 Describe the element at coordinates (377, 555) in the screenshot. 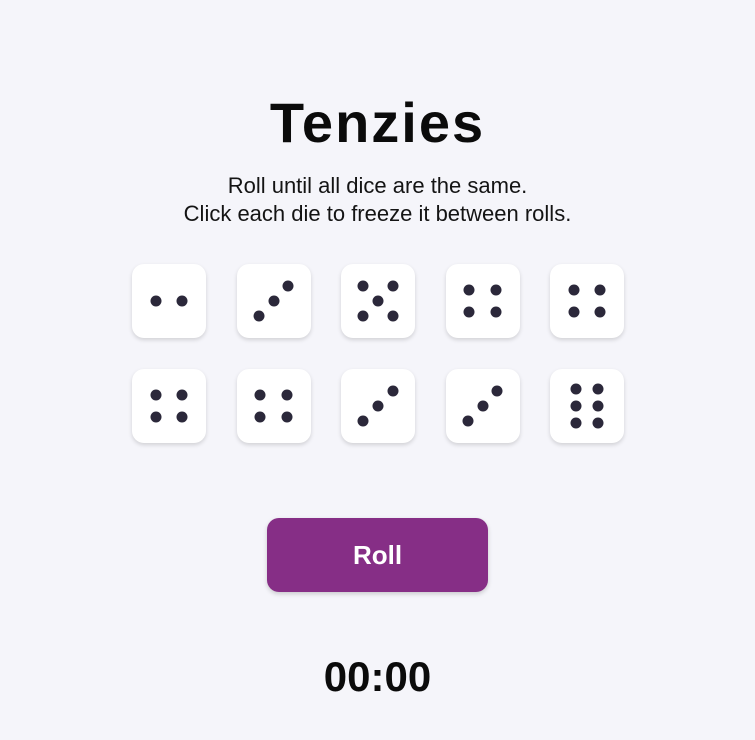

I see `roll-button: Roll` at that location.